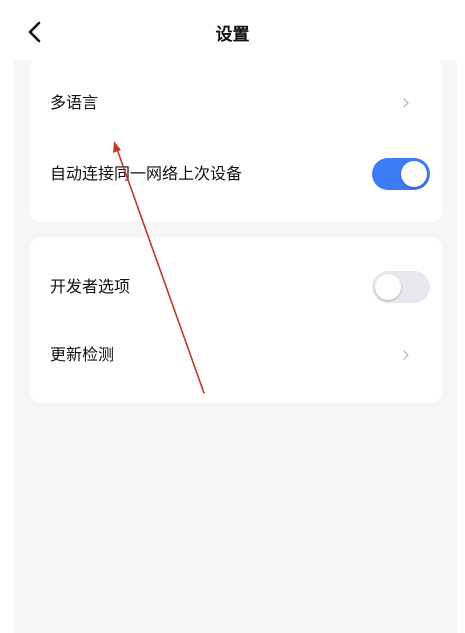  Describe the element at coordinates (74, 102) in the screenshot. I see `setting-label-language: 多语言` at that location.